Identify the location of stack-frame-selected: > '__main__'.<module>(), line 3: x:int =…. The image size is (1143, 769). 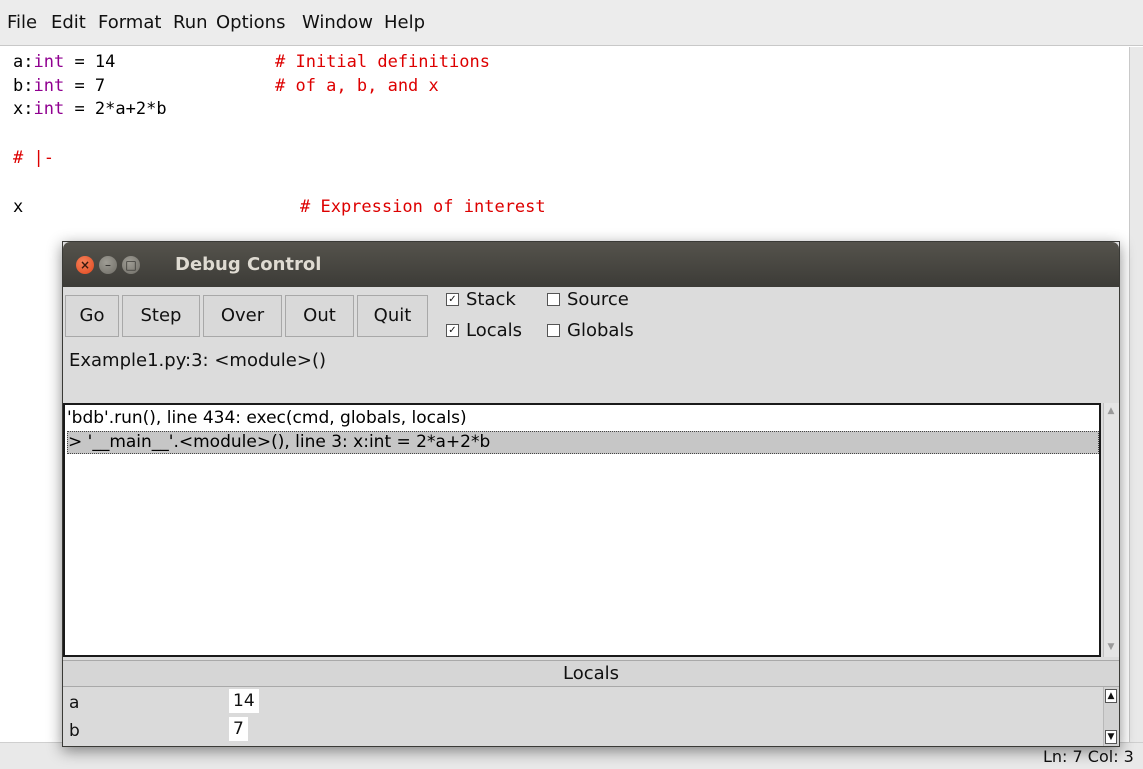
(583, 442).